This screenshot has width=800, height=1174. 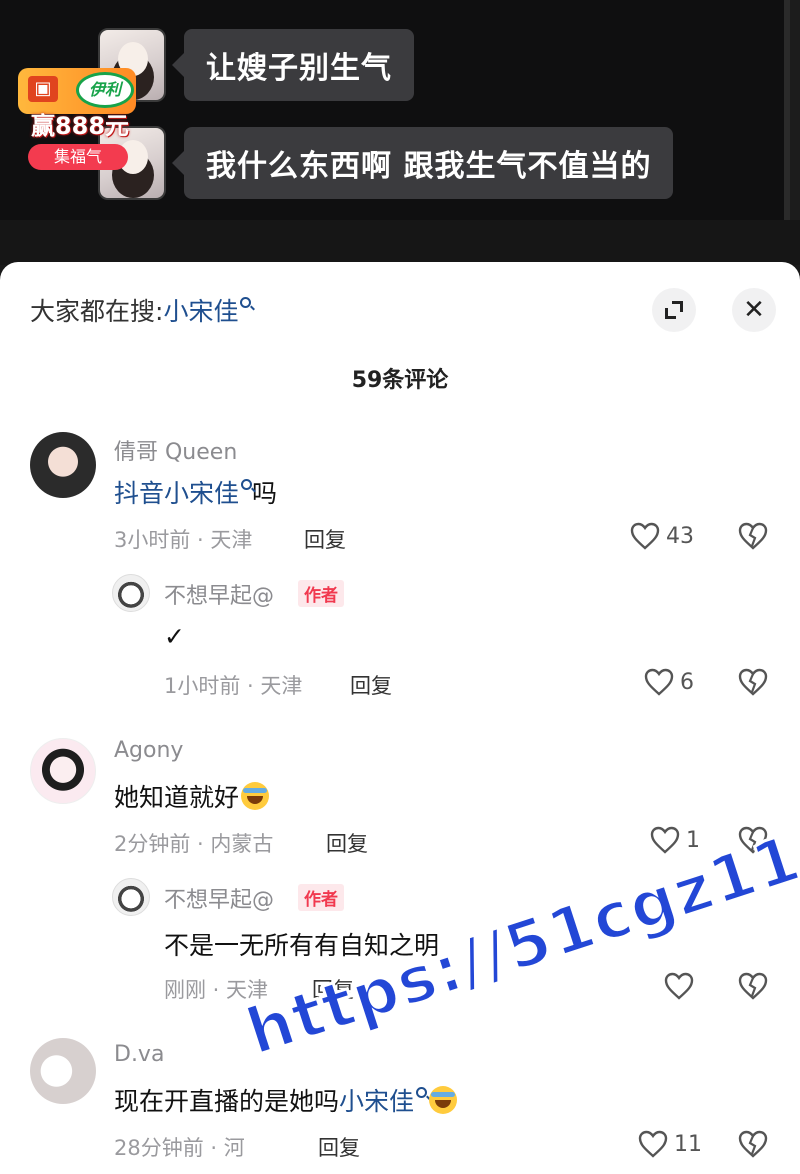 What do you see at coordinates (670, 1144) in the screenshot?
I see `like-button: 11` at bounding box center [670, 1144].